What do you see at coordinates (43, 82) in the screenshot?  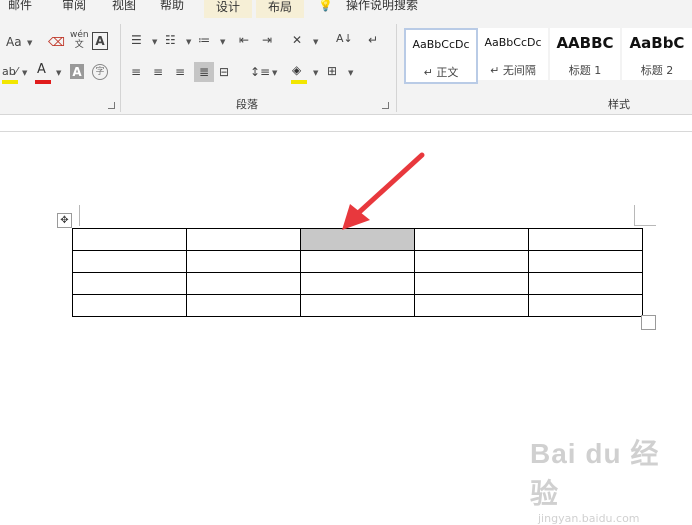 I see `font-color-bar` at bounding box center [43, 82].